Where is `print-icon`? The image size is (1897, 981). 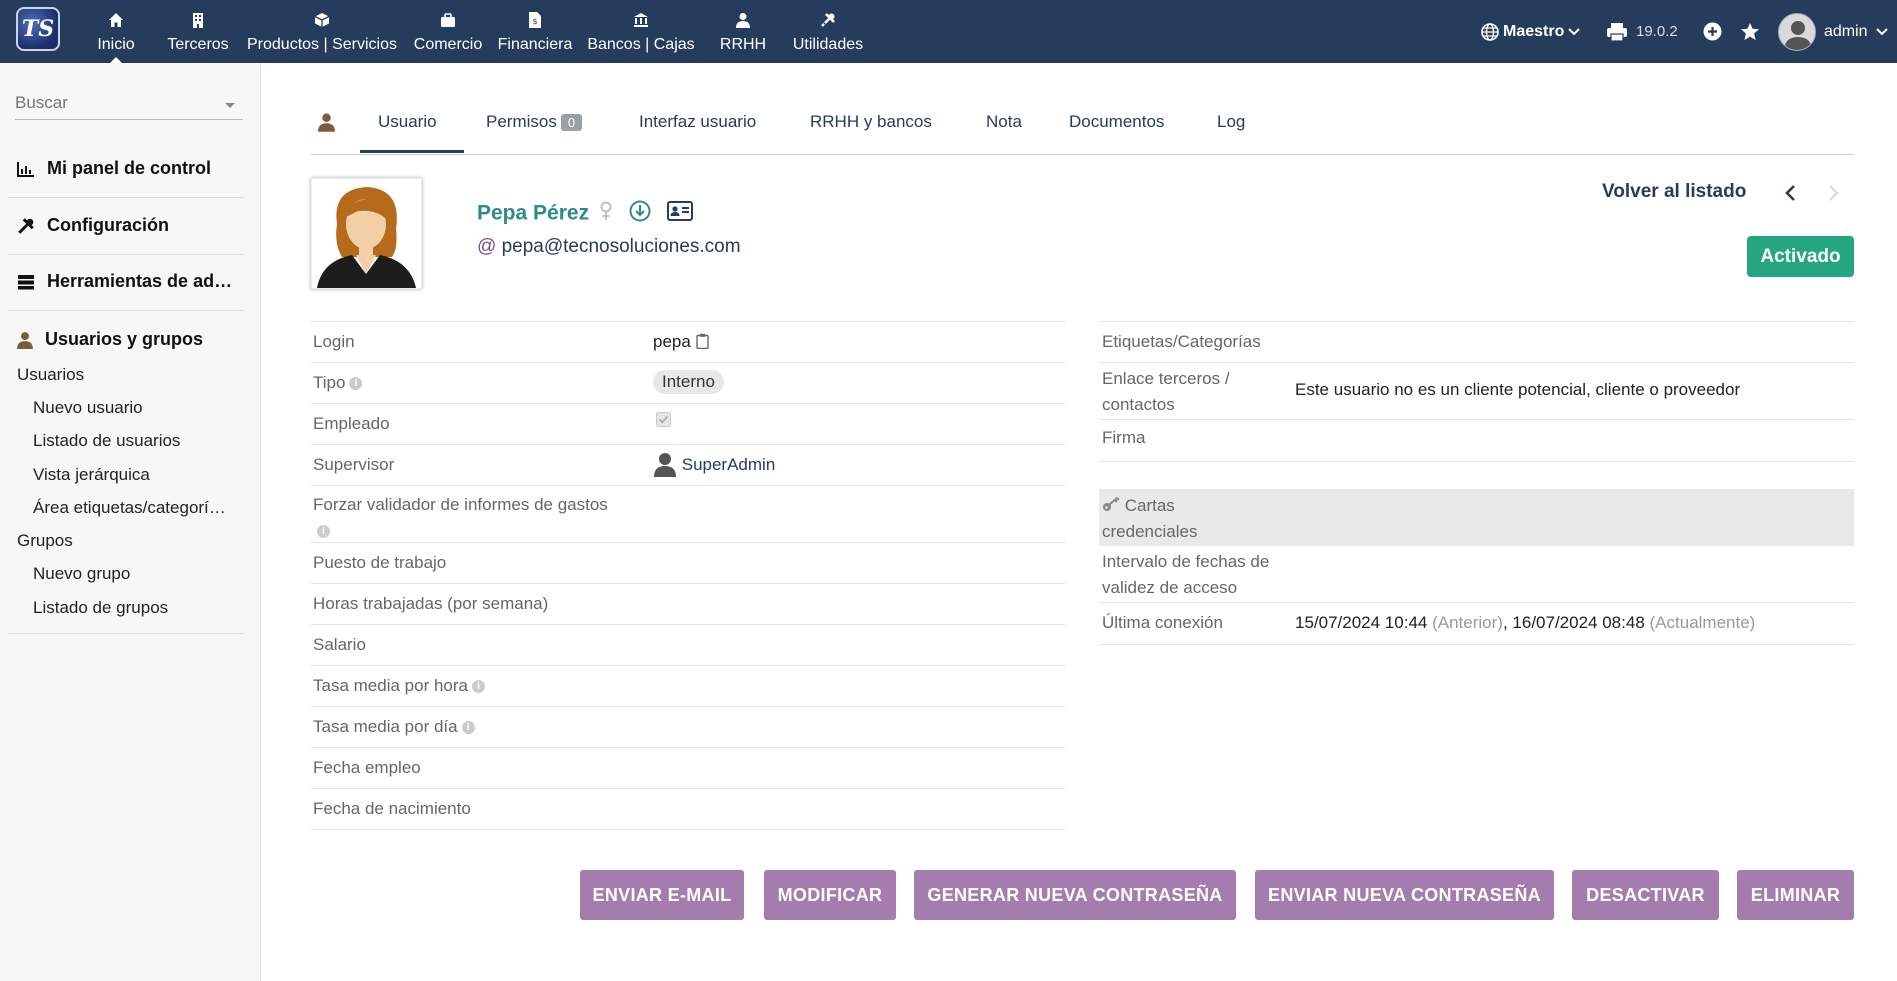 print-icon is located at coordinates (1617, 32).